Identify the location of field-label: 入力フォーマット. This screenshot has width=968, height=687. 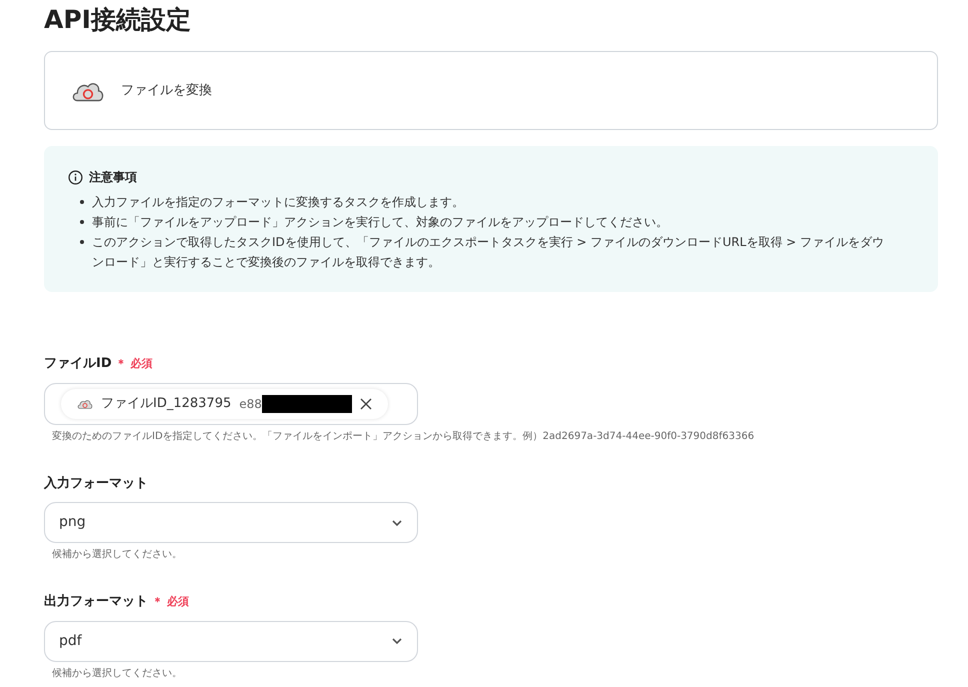
(96, 483).